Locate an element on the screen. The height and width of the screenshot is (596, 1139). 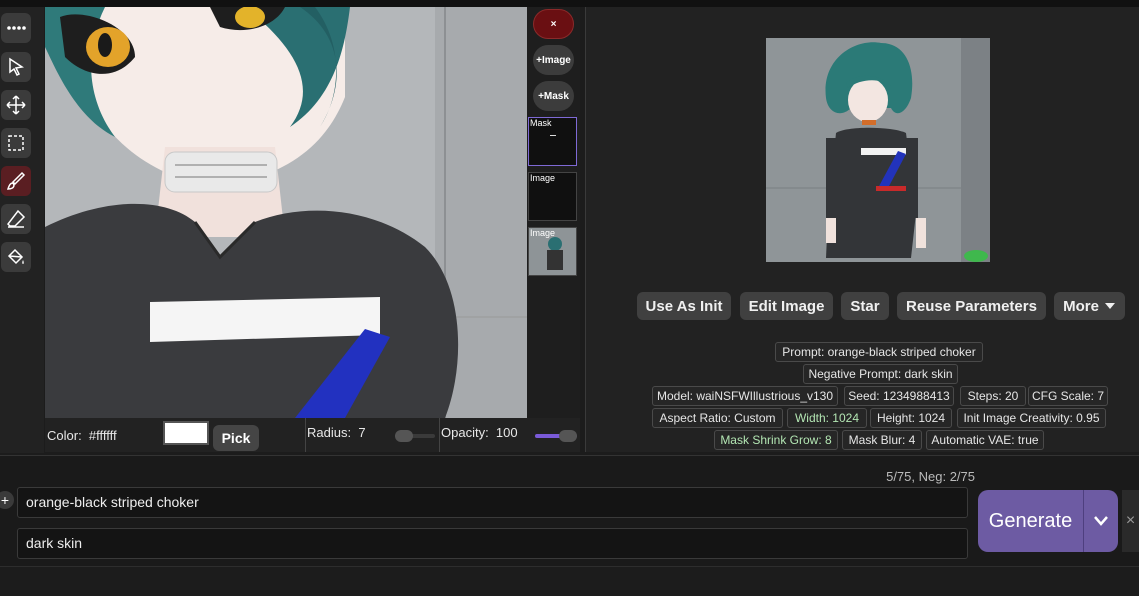
generate-options-button is located at coordinates (1100, 521).